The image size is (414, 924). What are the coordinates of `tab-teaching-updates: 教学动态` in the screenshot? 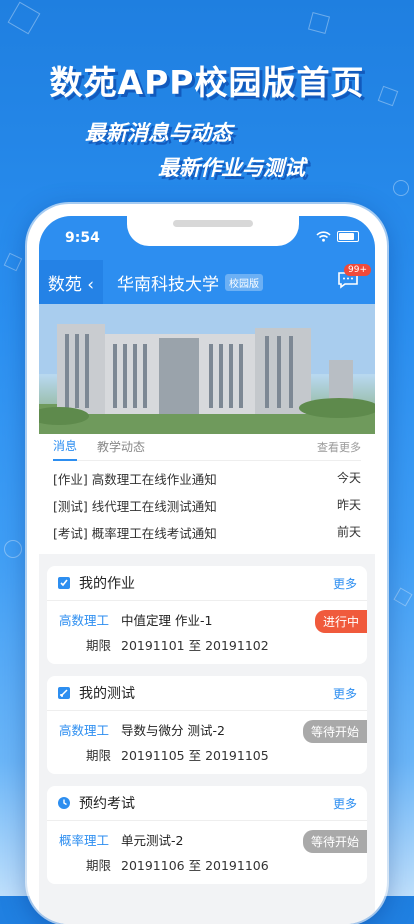 It's located at (121, 447).